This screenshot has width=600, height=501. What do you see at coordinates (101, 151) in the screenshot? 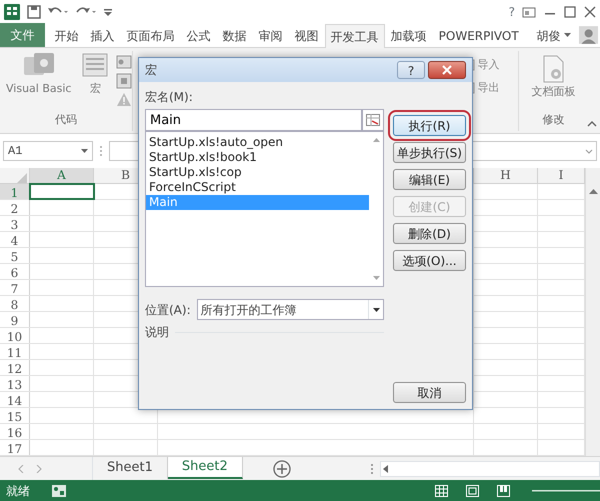
I see `handle-icon` at bounding box center [101, 151].